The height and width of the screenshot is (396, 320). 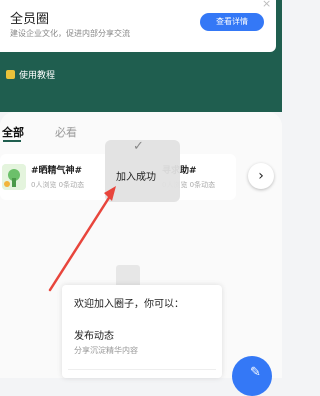 I want to click on topic-stats: 0人浏览 0条动态, so click(x=58, y=185).